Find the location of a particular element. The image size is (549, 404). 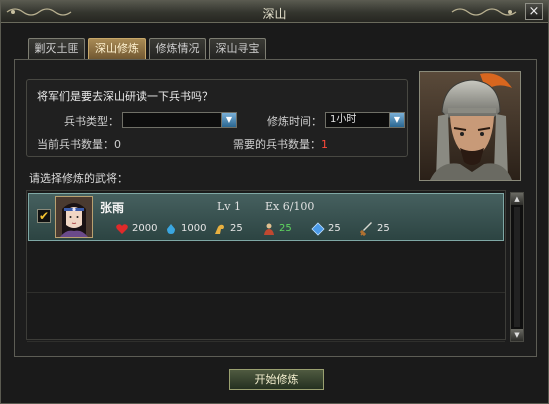

book-type-select: ▼ is located at coordinates (179, 120).